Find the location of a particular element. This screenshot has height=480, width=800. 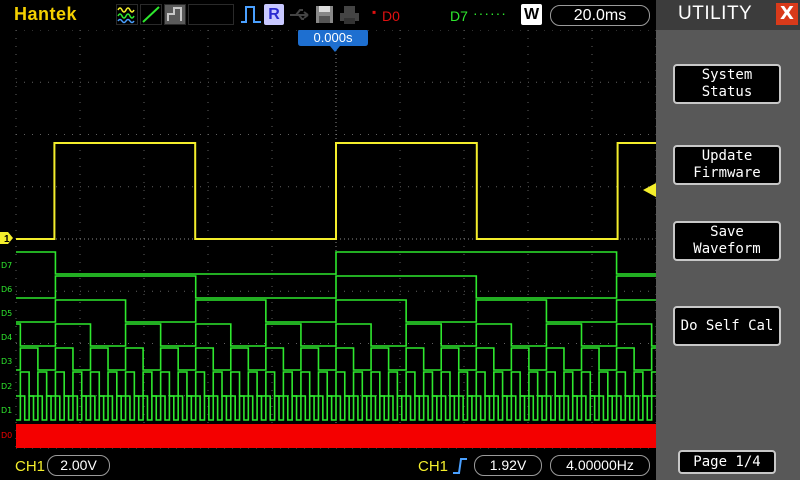

window-mode-button: W is located at coordinates (531, 14).